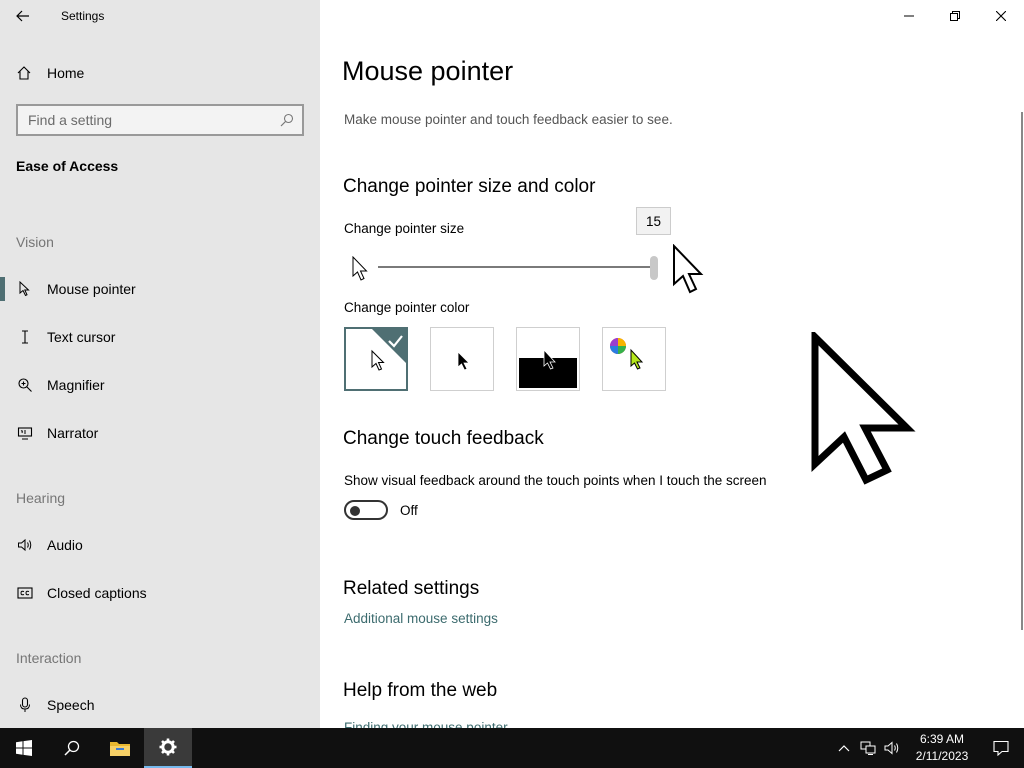  Describe the element at coordinates (25, 337) in the screenshot. I see `text-cursor-icon` at that location.